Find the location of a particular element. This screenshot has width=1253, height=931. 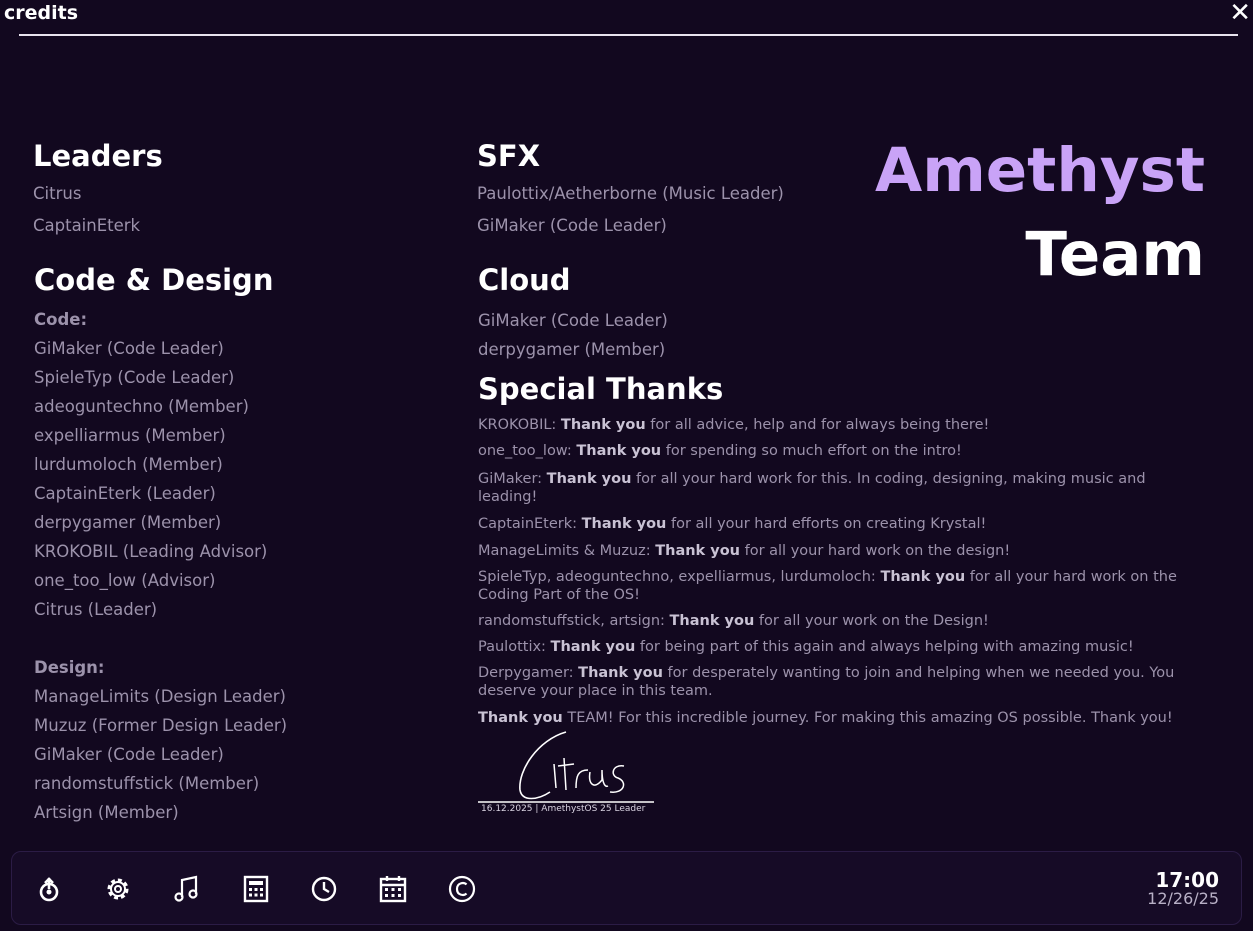

title-divider is located at coordinates (628, 35).